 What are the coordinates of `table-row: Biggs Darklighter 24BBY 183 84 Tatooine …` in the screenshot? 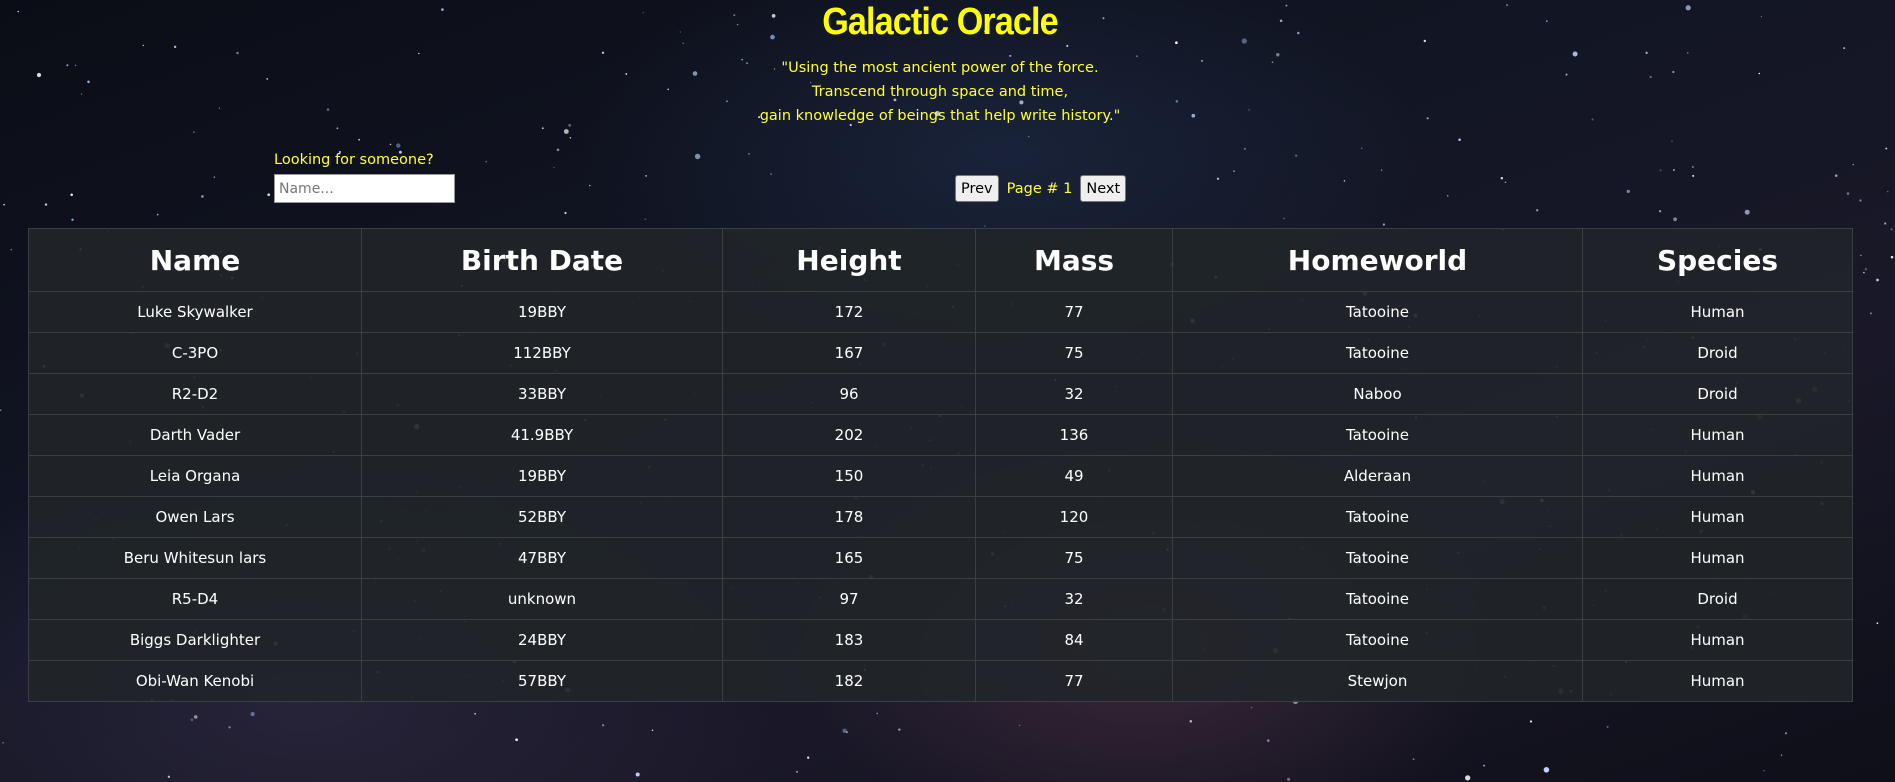 It's located at (940, 640).